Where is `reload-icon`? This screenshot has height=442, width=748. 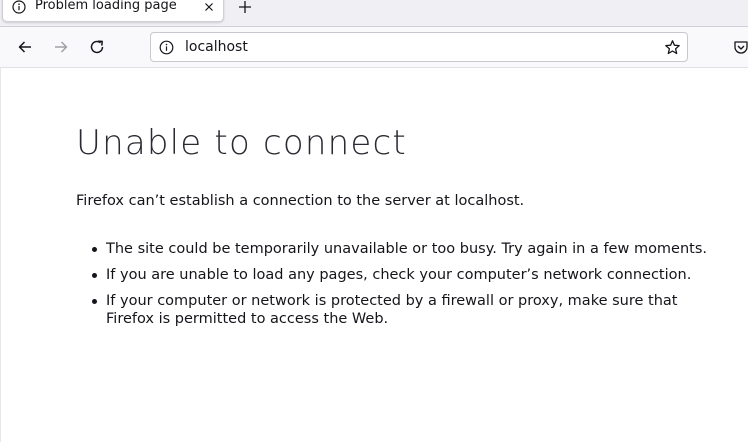
reload-icon is located at coordinates (97, 47).